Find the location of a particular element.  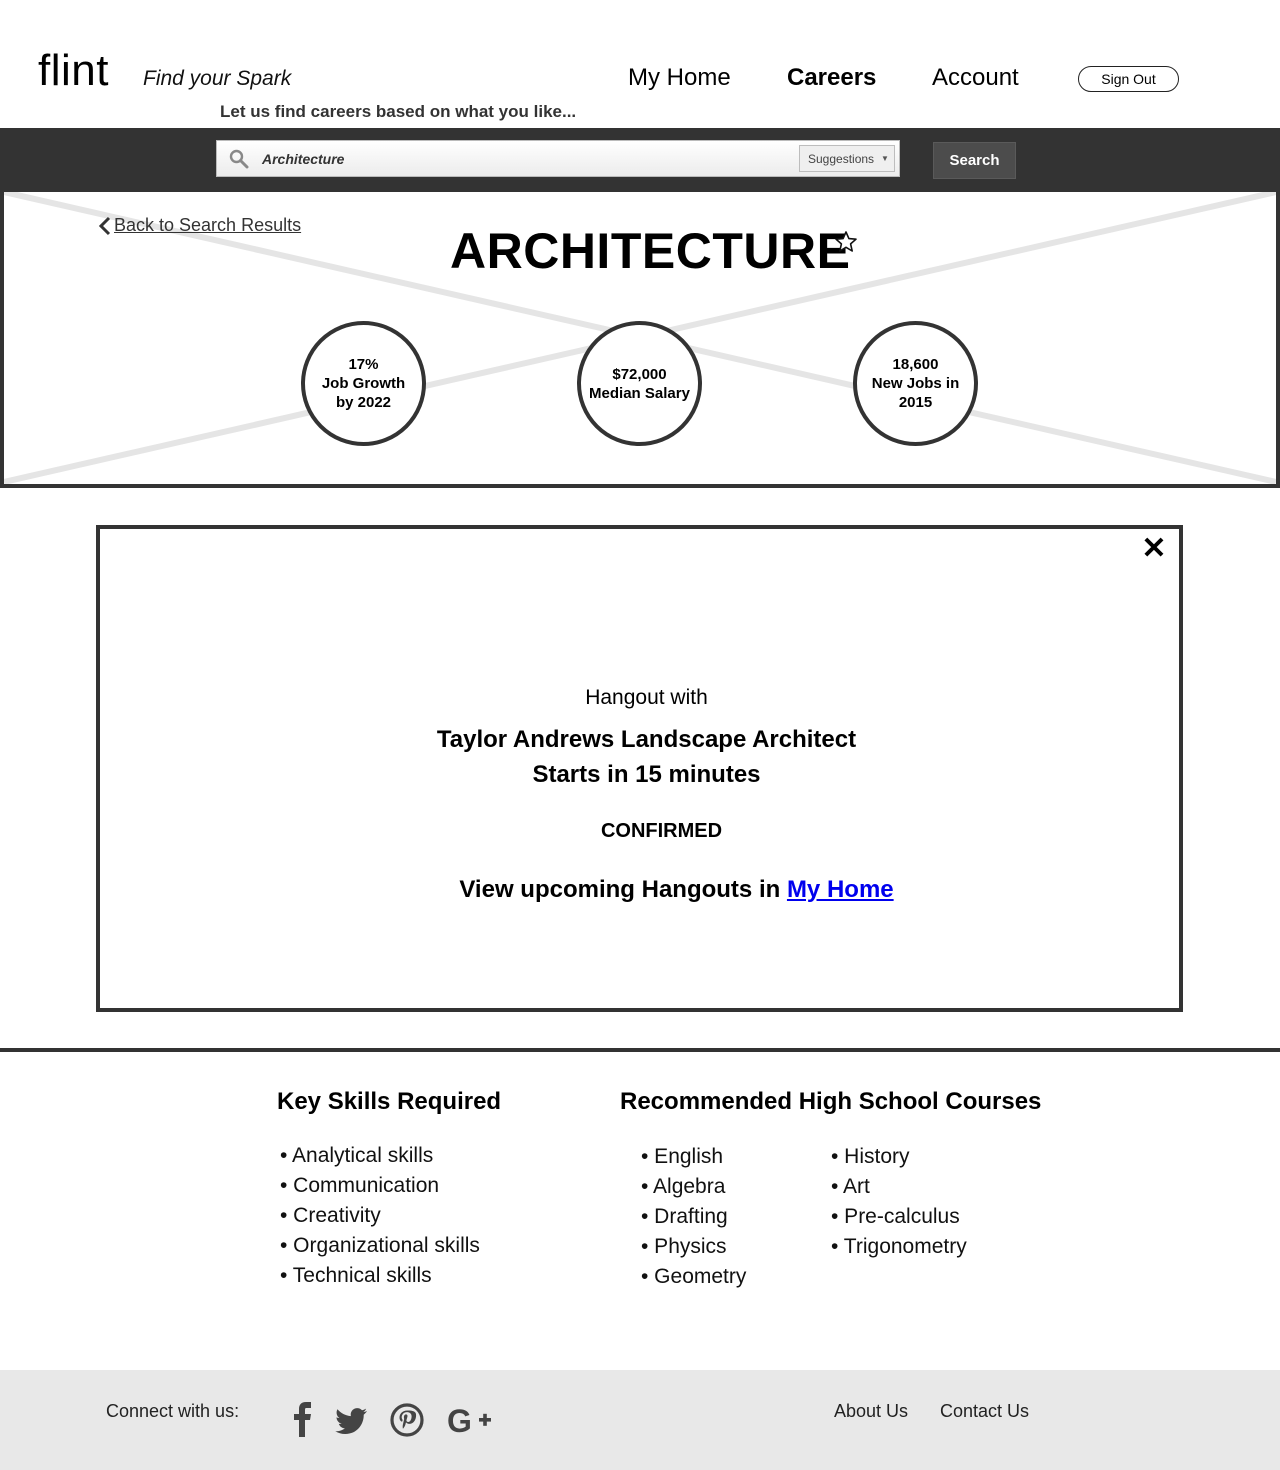

chevron-down-icon: ▼ is located at coordinates (885, 158).